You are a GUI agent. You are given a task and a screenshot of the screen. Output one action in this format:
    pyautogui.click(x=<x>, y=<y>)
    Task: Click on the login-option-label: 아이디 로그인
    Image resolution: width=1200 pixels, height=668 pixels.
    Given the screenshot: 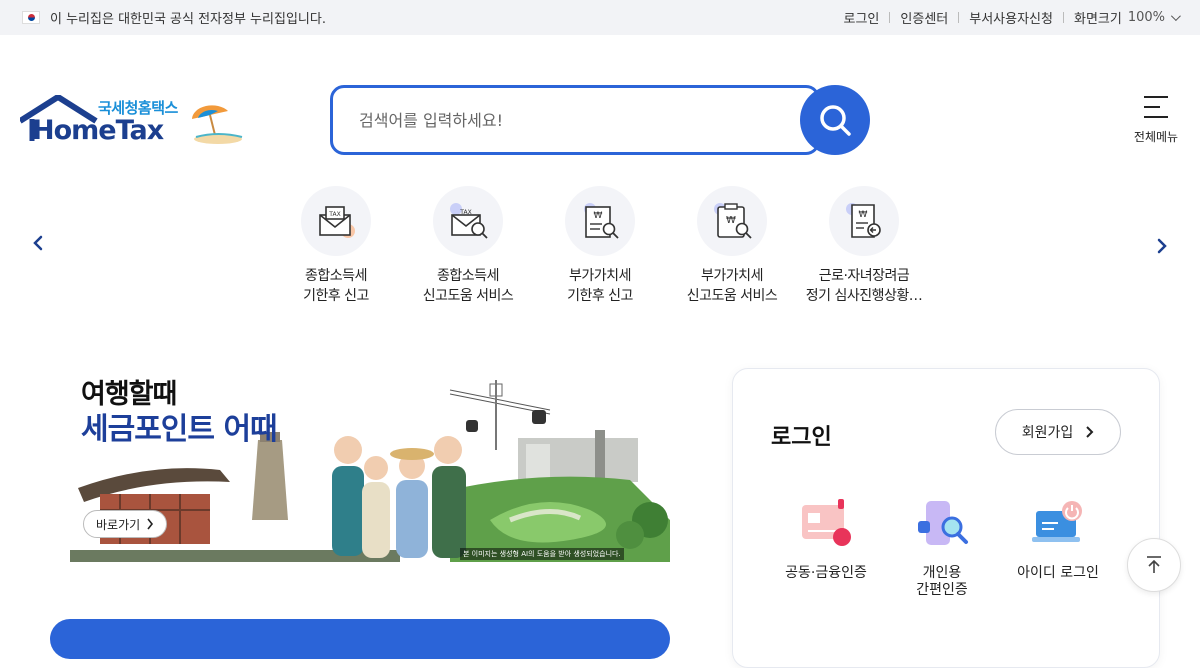 What is the action you would take?
    pyautogui.click(x=1058, y=573)
    